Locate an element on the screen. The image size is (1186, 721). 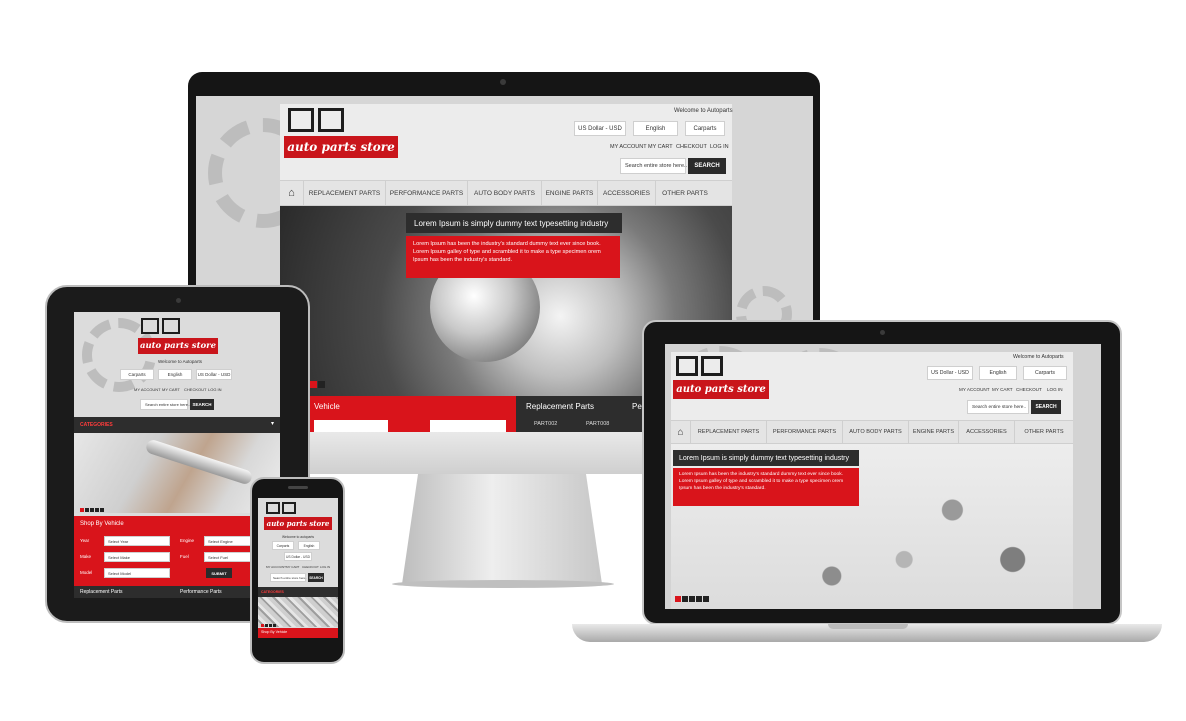
part-link-2: PART008 is located at coordinates (597, 424).